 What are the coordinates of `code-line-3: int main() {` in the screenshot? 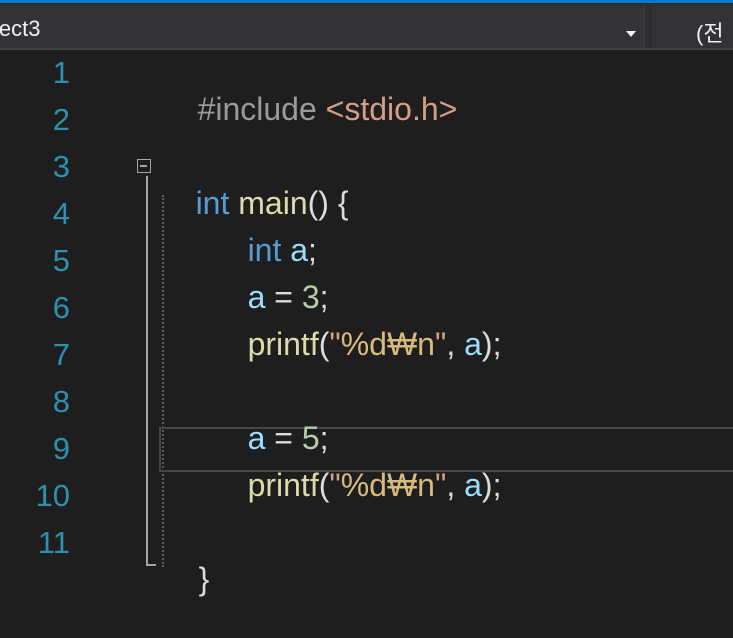 It's located at (254, 184).